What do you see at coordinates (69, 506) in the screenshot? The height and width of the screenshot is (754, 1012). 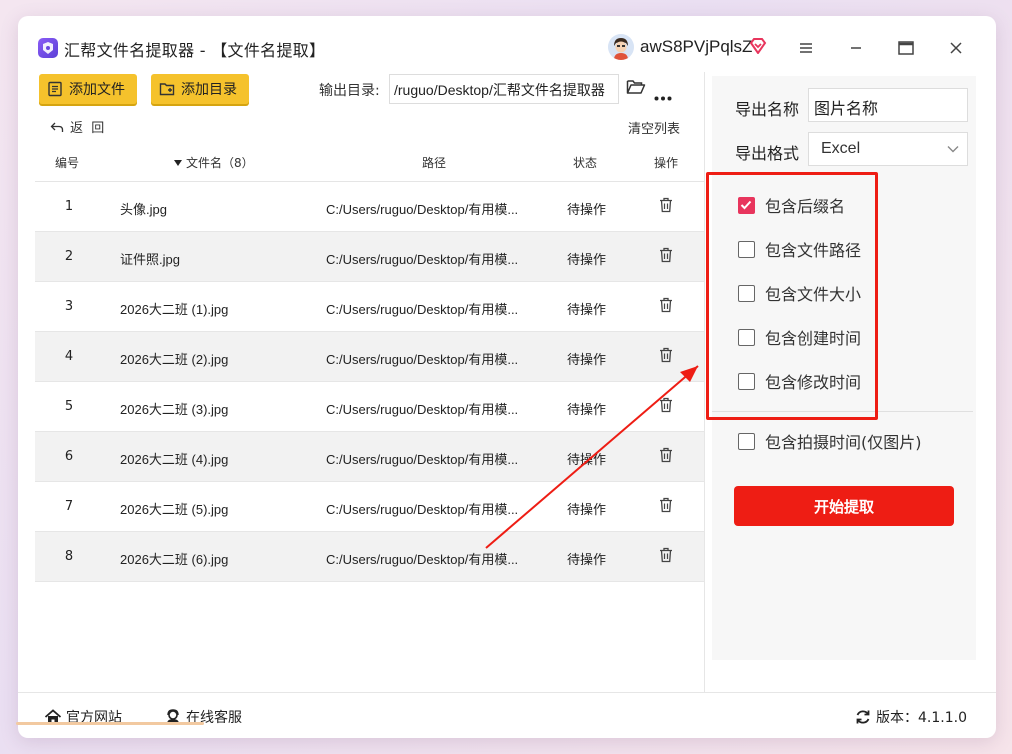 I see `row-number: 7` at bounding box center [69, 506].